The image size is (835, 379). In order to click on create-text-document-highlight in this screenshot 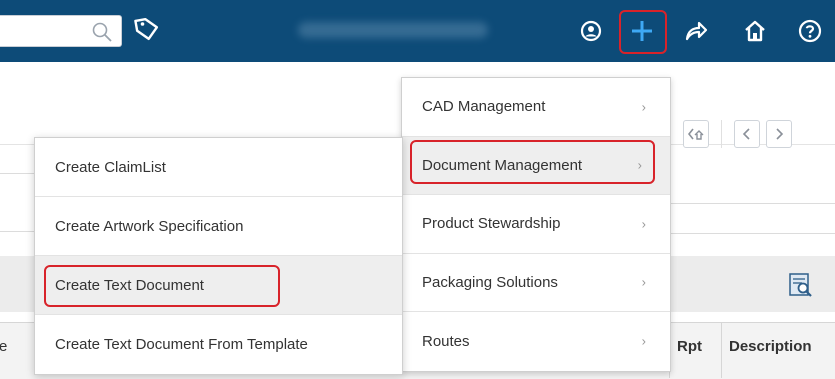, I will do `click(162, 286)`.